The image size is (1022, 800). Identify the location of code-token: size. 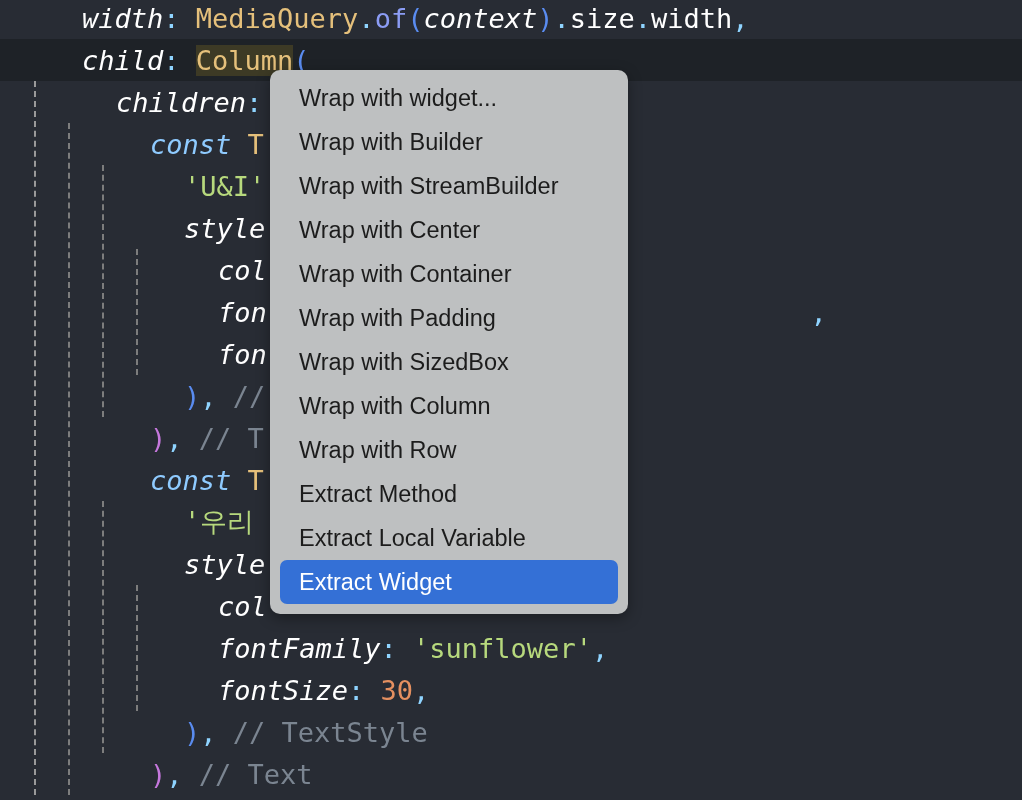
(602, 18).